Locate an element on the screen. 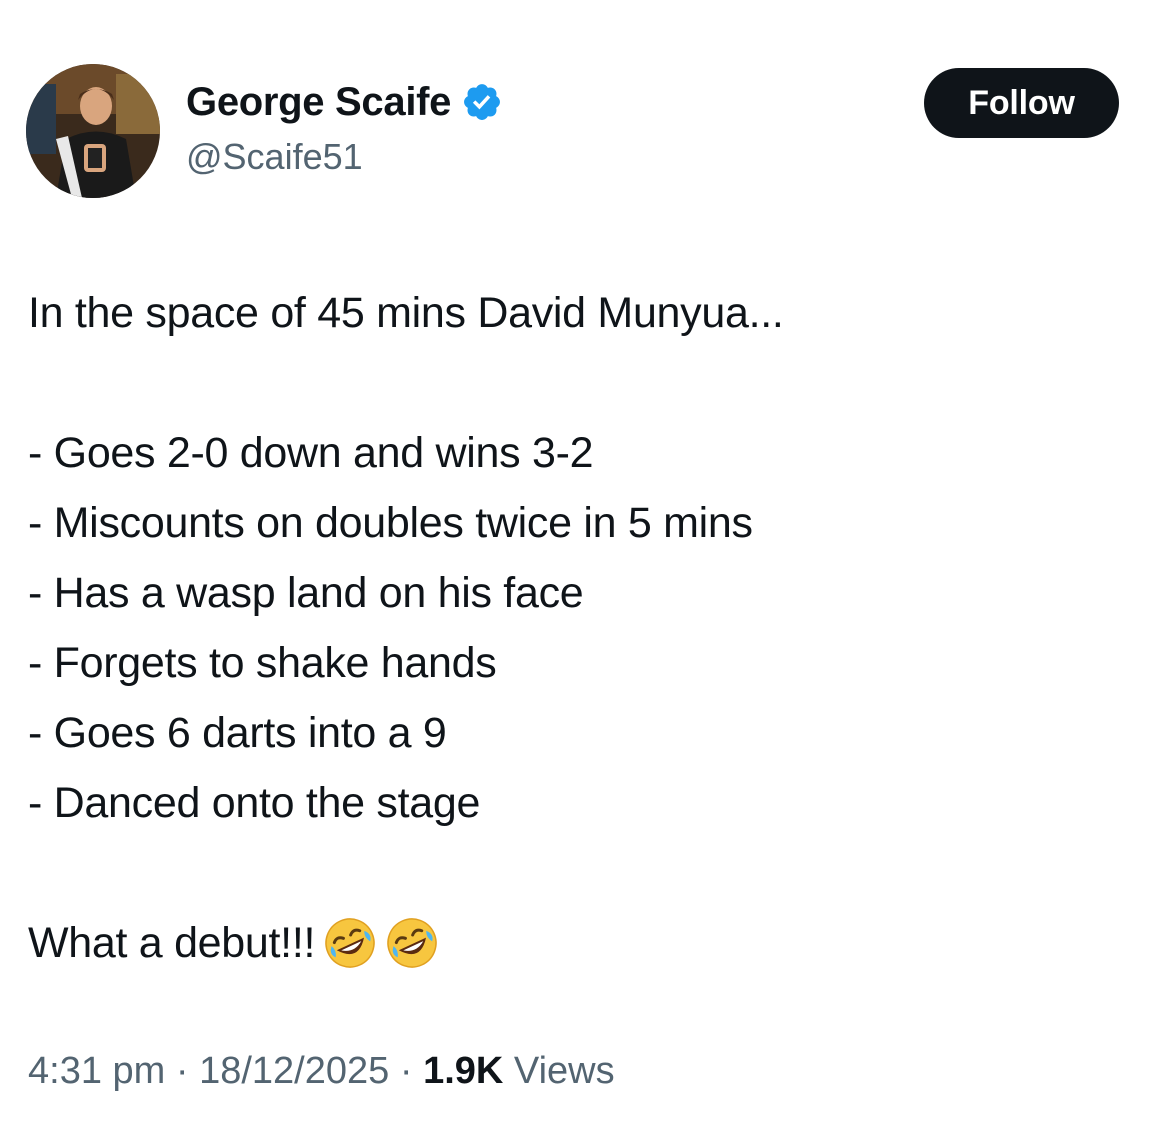  views-label: Views is located at coordinates (564, 1071).